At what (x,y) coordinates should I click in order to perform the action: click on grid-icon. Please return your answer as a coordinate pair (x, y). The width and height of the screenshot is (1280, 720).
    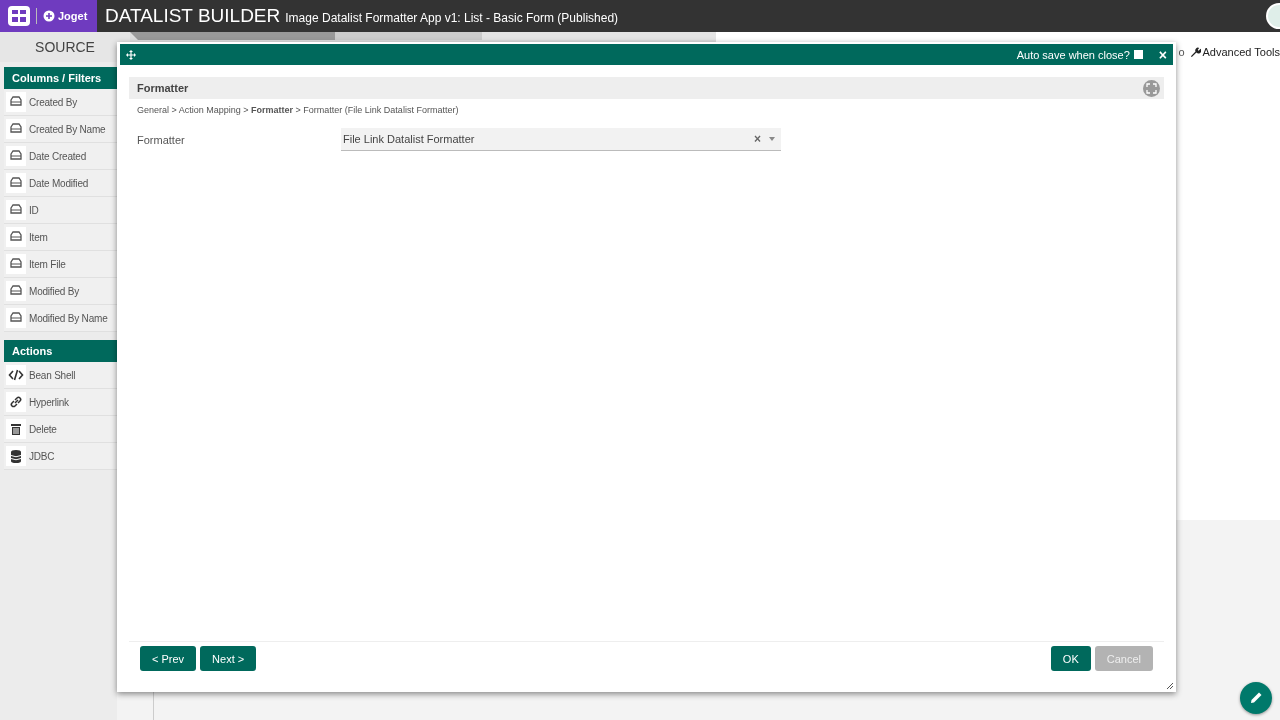
    Looking at the image, I should click on (19, 16).